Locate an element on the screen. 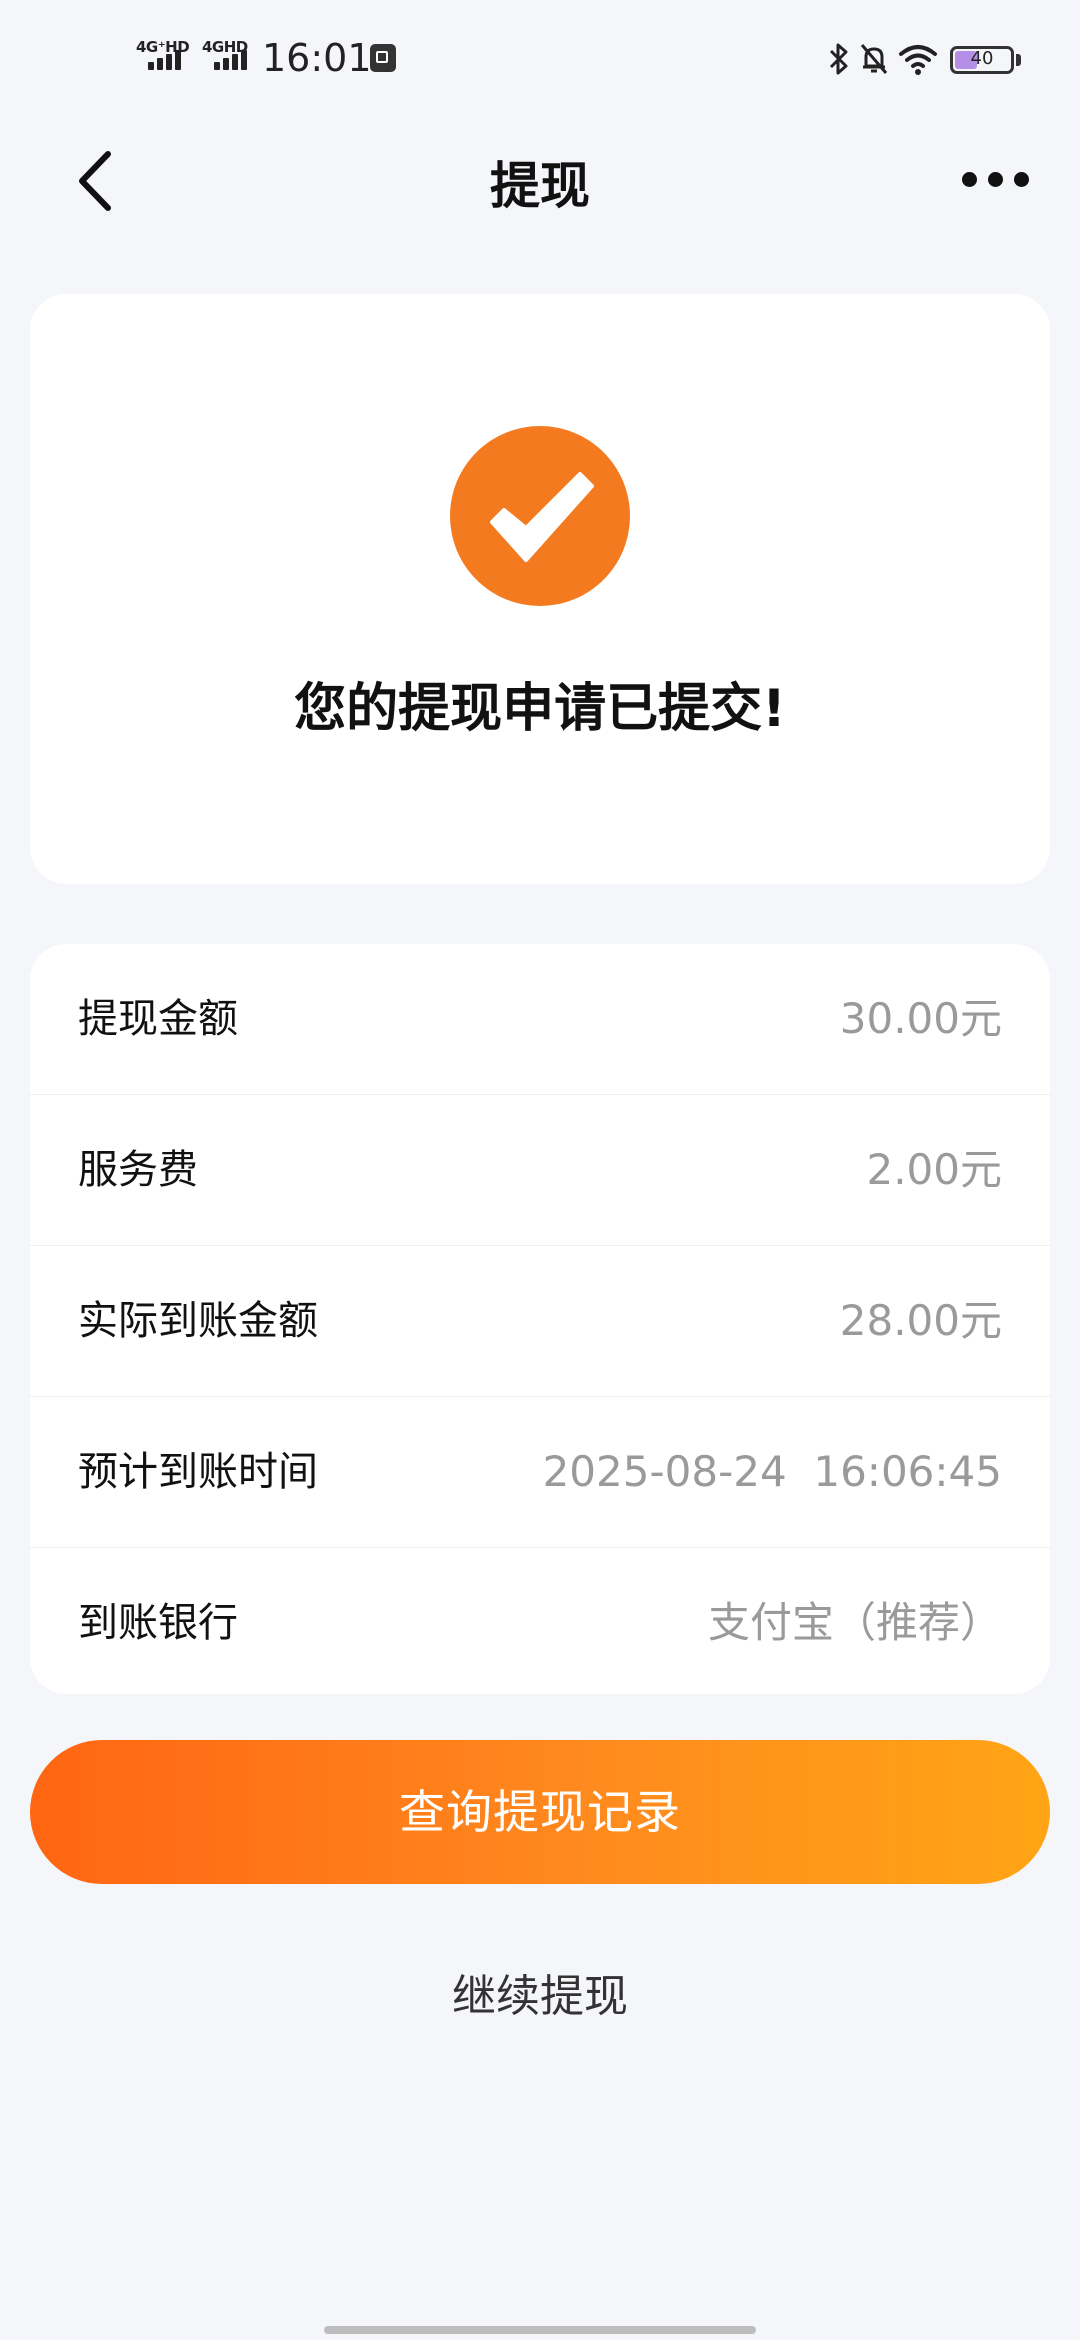  detail-value: 支付宝（推荐） is located at coordinates (854, 1622).